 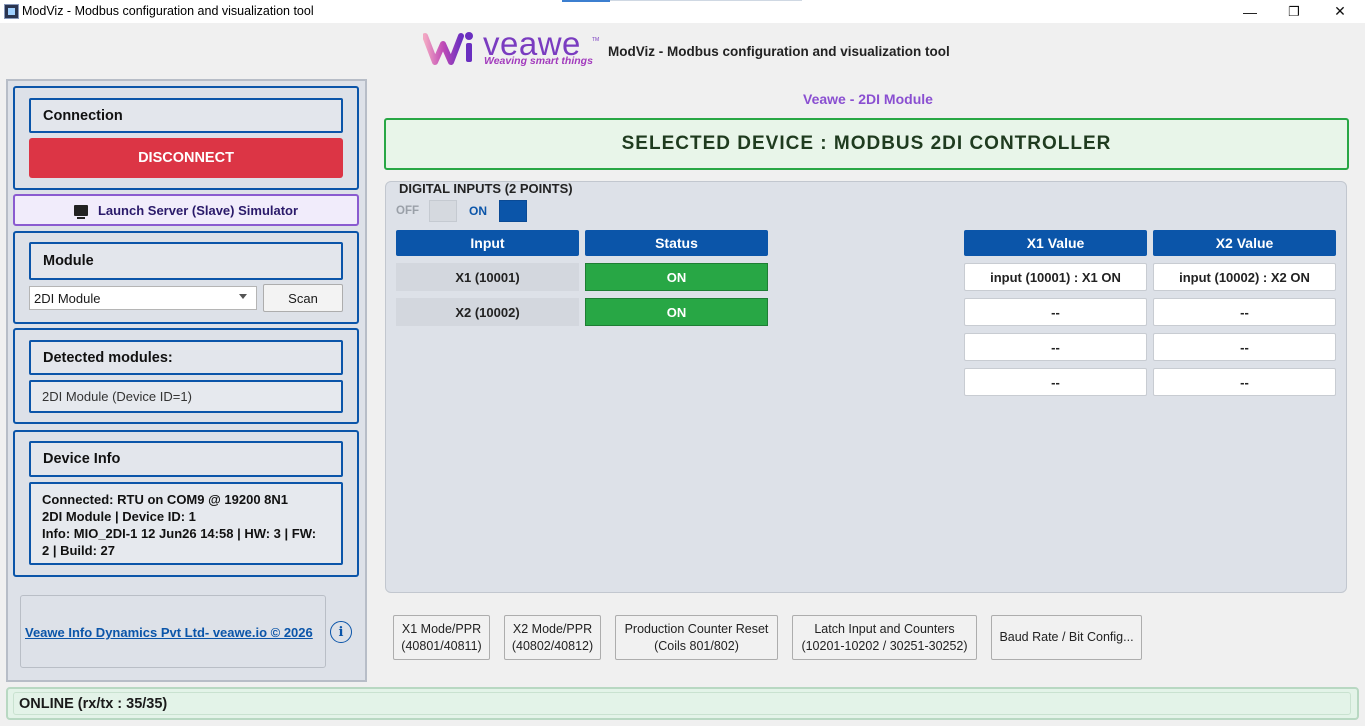 What do you see at coordinates (1055, 277) in the screenshot?
I see `x1-value-cell: input (10001) : X1 ON` at bounding box center [1055, 277].